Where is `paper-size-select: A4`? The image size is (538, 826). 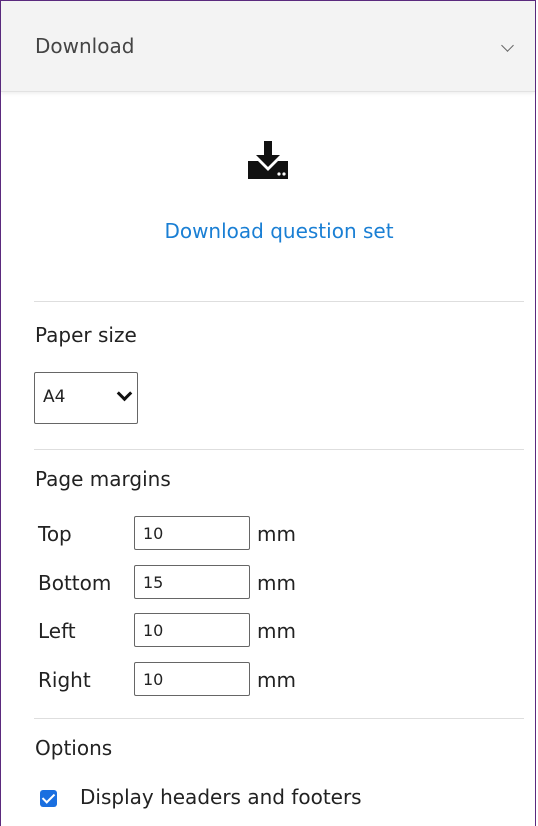 paper-size-select: A4 is located at coordinates (86, 398).